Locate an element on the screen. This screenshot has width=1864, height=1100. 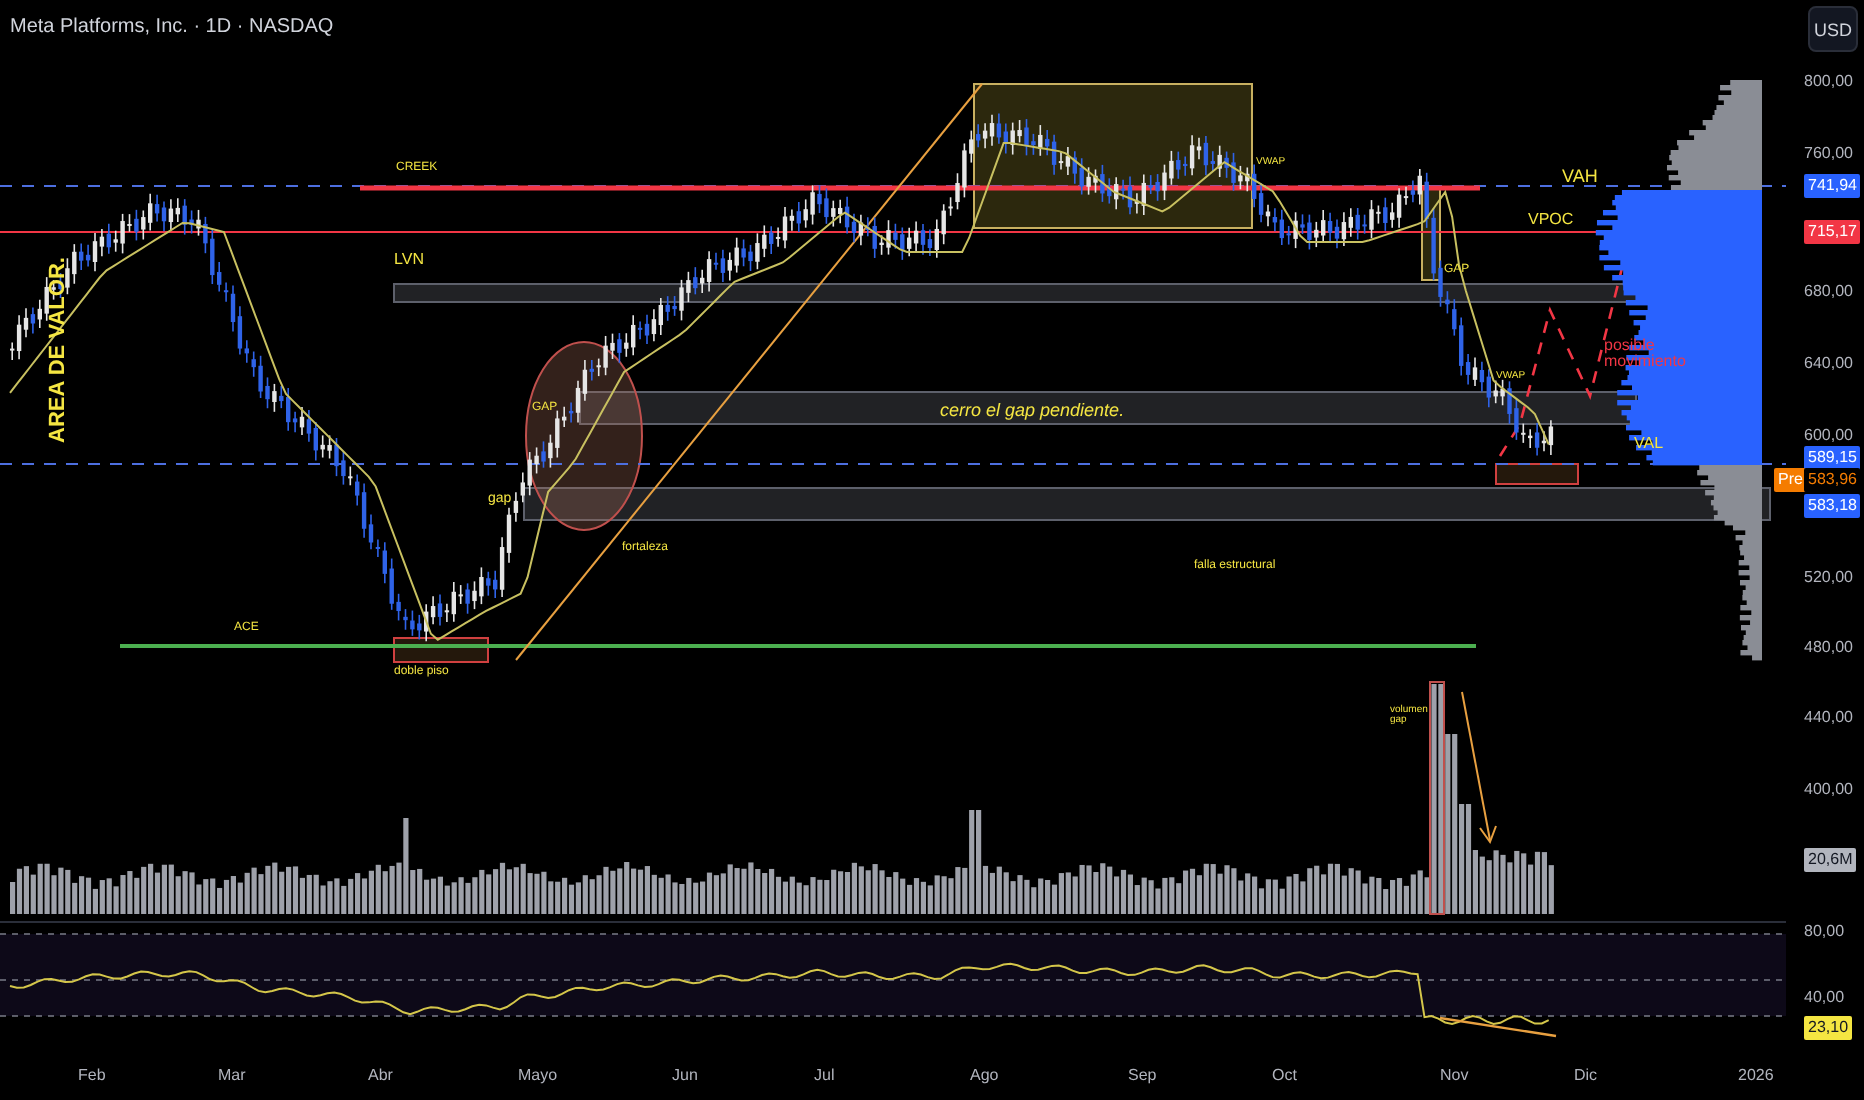
chart-annotation: LVN is located at coordinates (409, 260).